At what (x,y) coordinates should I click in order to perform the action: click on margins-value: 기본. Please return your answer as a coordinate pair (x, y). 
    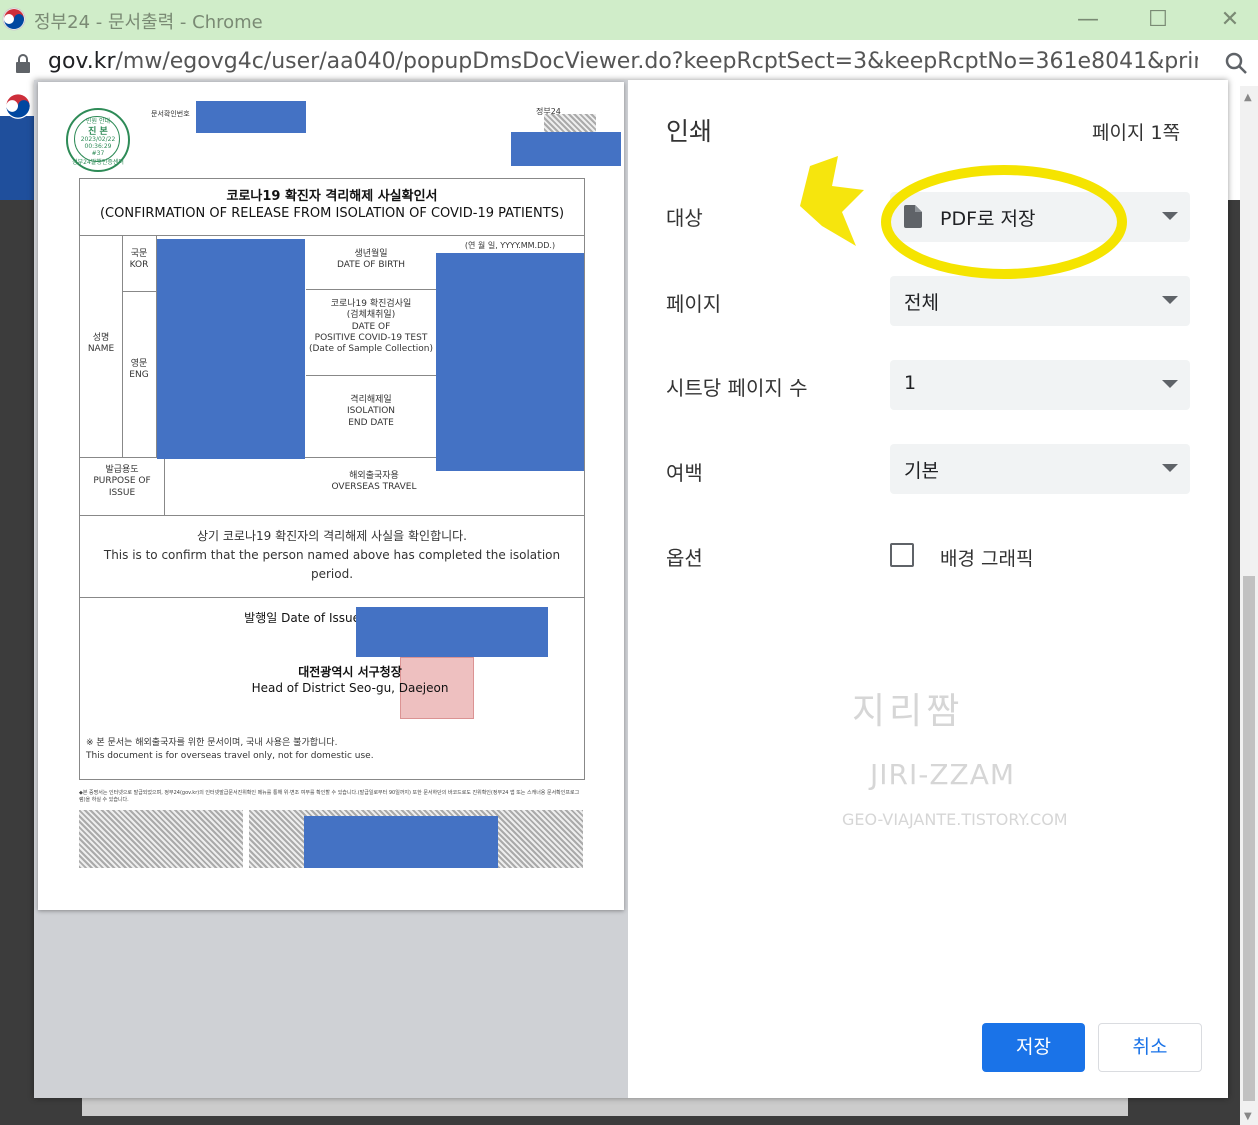
    Looking at the image, I should click on (921, 471).